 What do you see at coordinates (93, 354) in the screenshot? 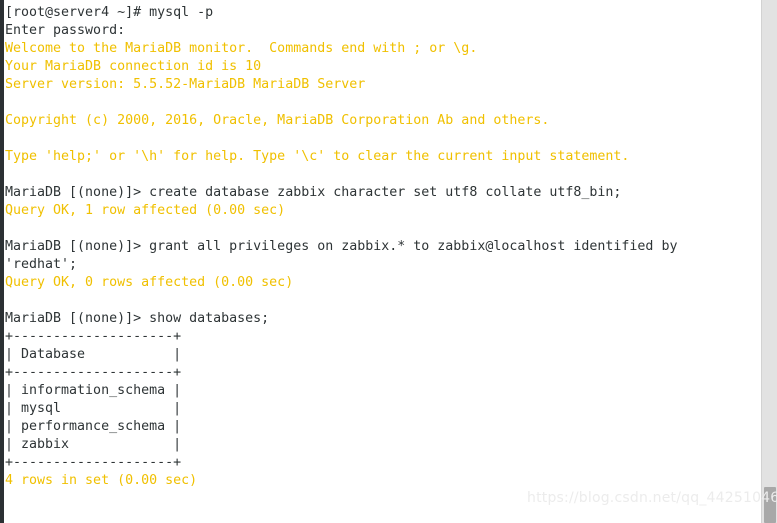
I see `terminal-line: | Database |` at bounding box center [93, 354].